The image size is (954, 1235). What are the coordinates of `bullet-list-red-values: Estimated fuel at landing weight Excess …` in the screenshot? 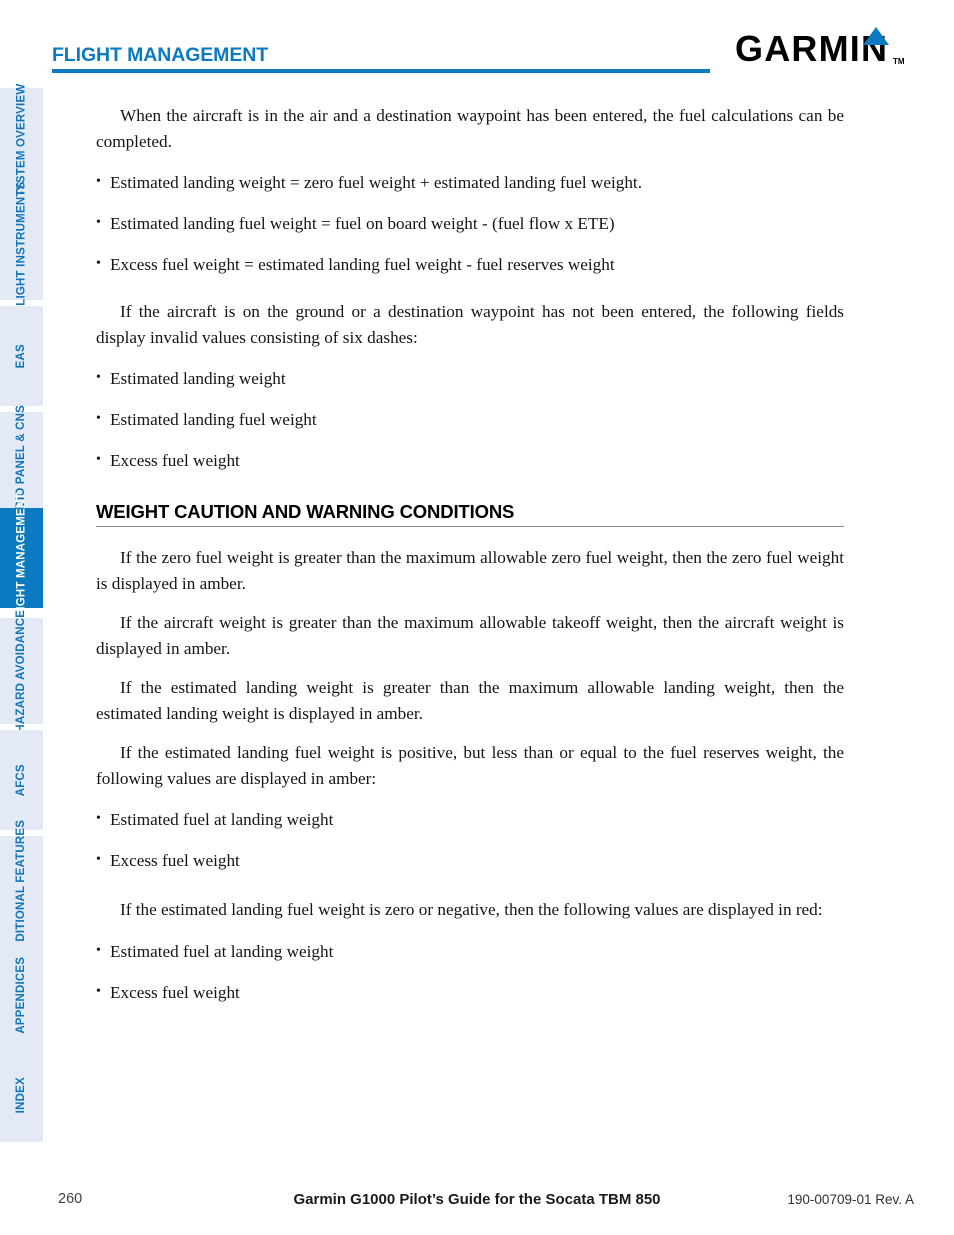 It's located at (470, 971).